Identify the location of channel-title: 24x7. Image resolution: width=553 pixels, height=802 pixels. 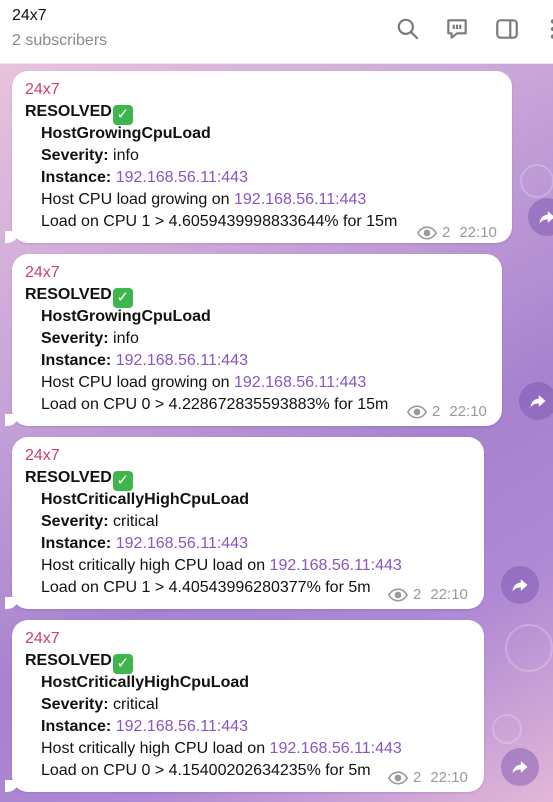
(29, 16).